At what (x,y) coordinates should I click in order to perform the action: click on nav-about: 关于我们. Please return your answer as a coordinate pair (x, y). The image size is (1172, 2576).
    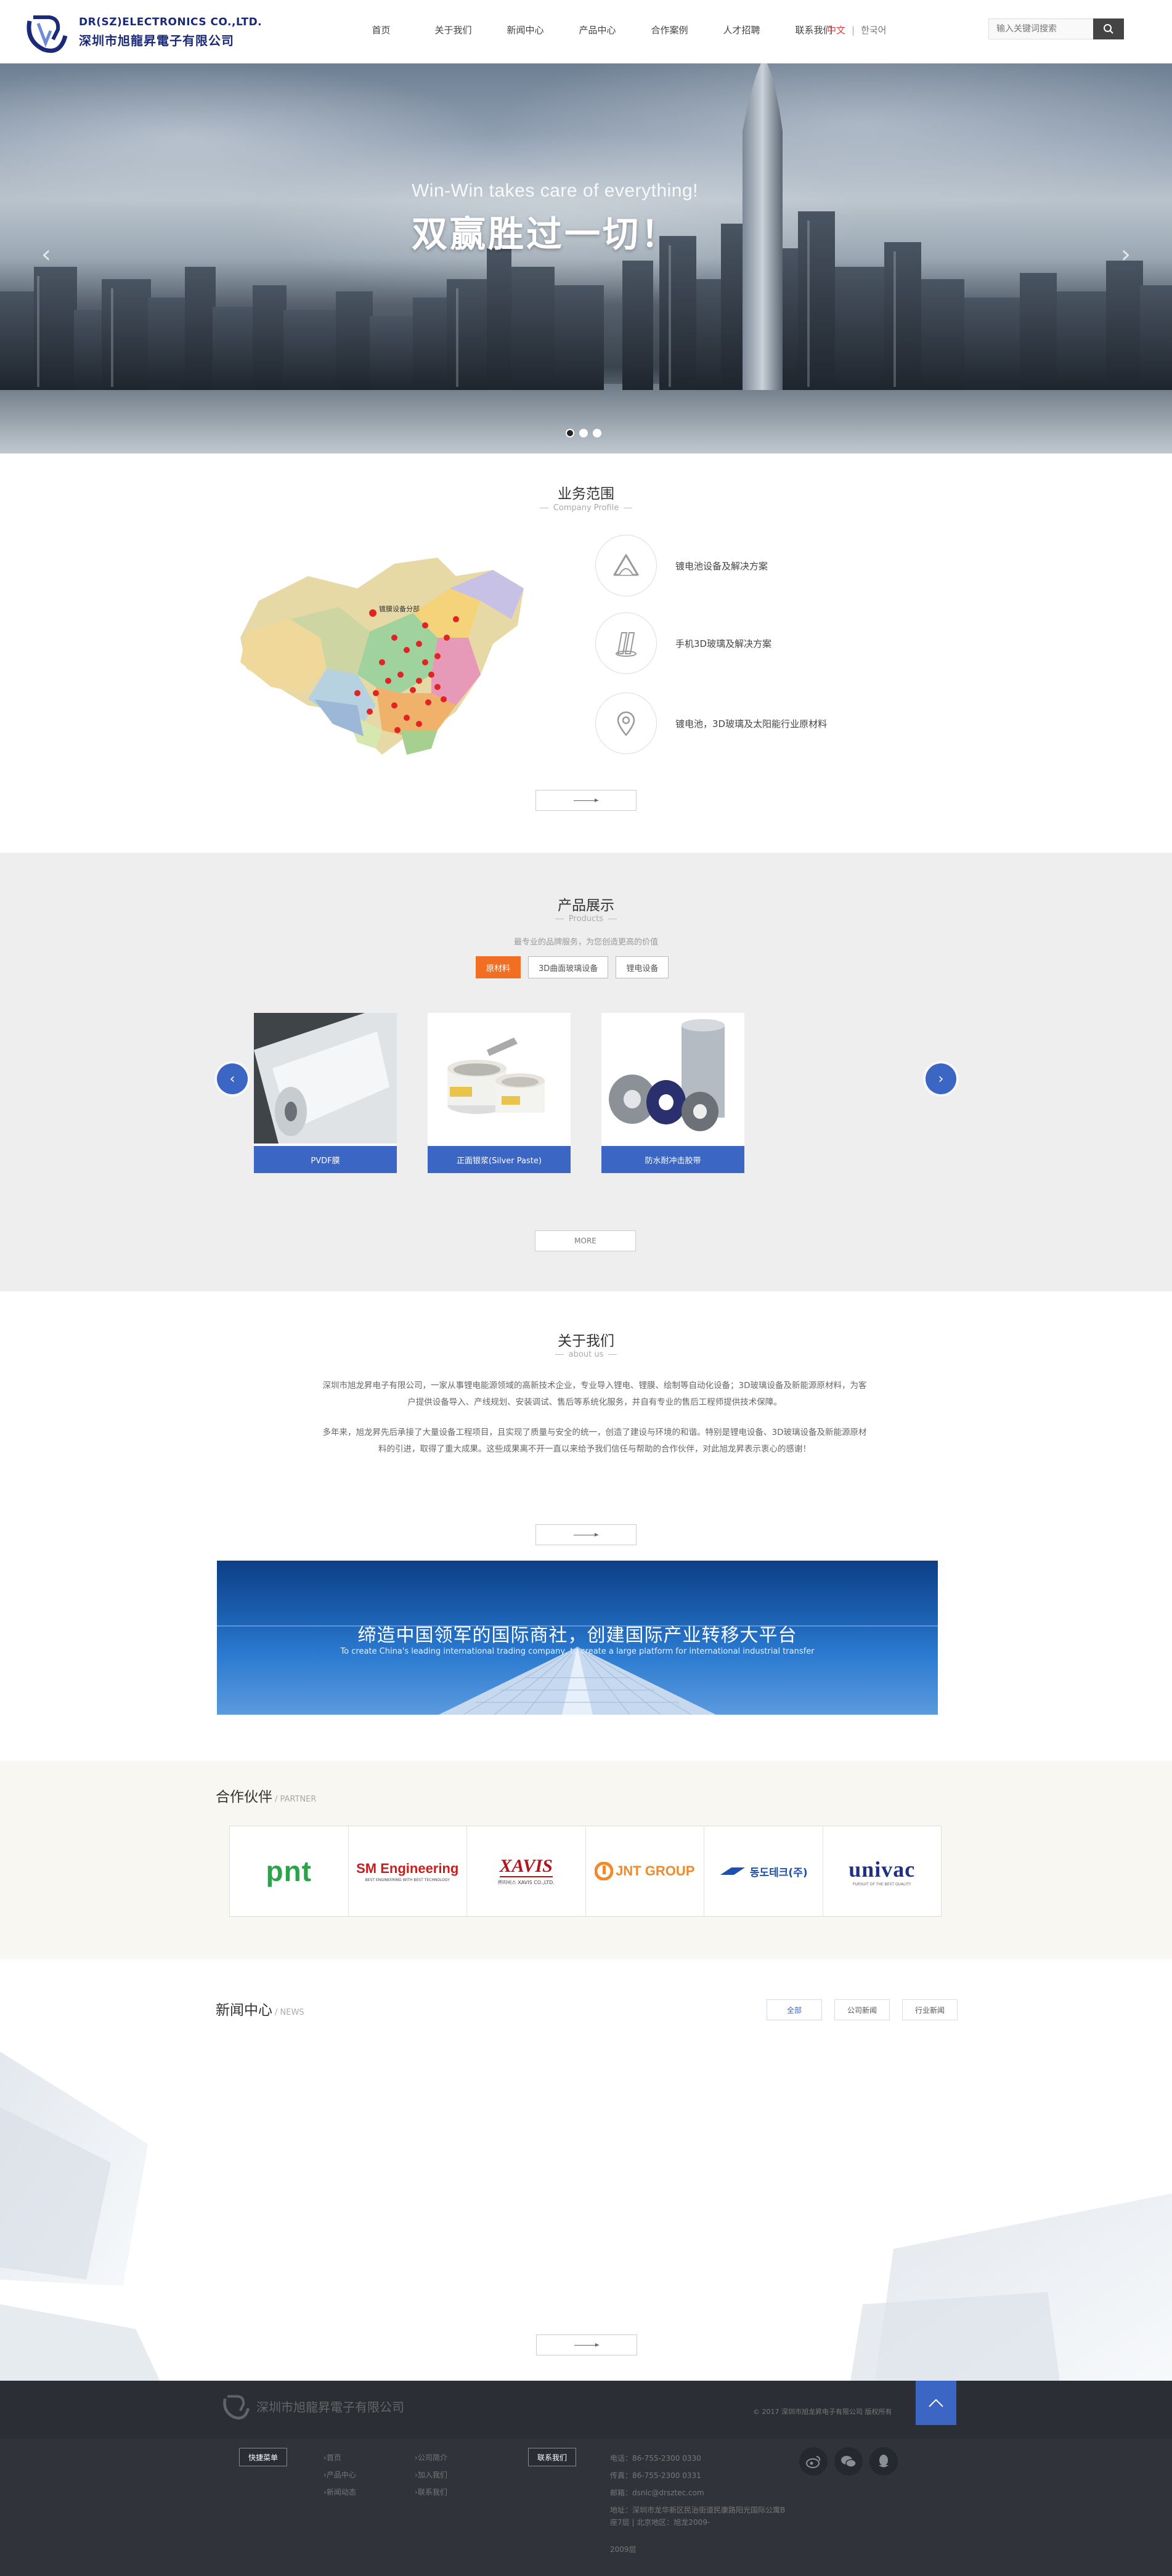
    Looking at the image, I should click on (453, 29).